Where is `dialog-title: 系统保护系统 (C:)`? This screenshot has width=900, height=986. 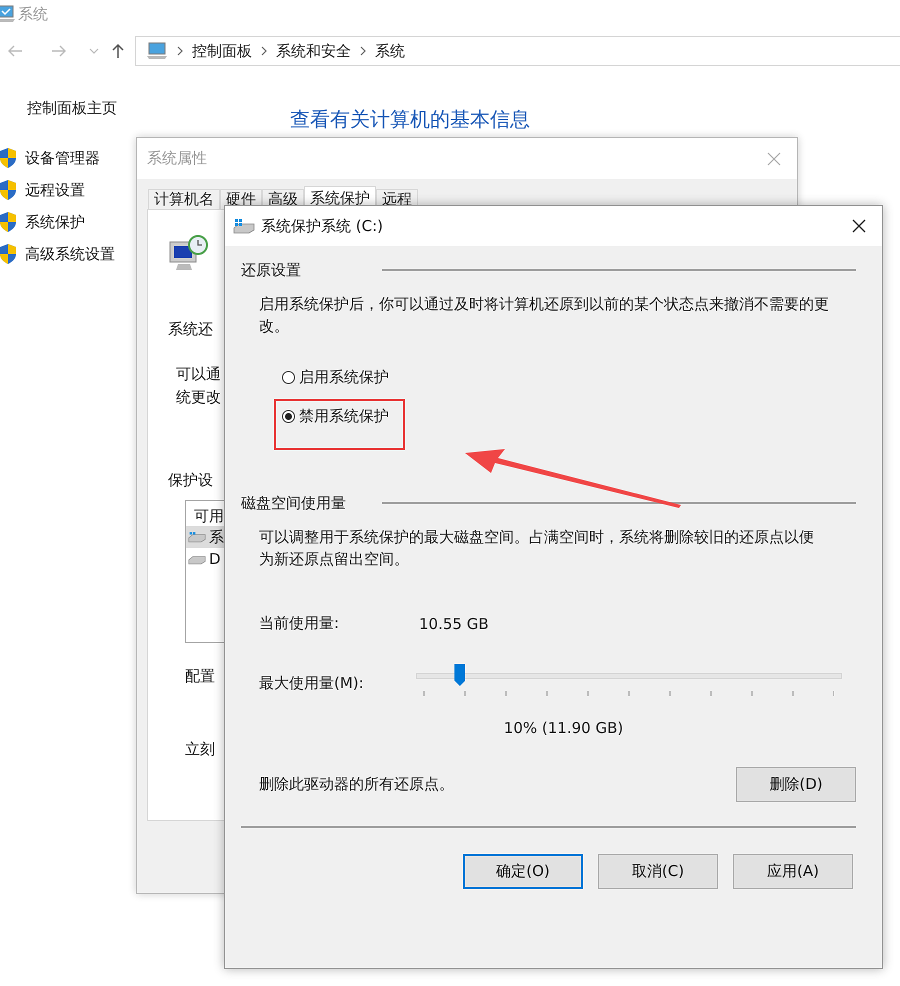
dialog-title: 系统保护系统 (C:) is located at coordinates (322, 226).